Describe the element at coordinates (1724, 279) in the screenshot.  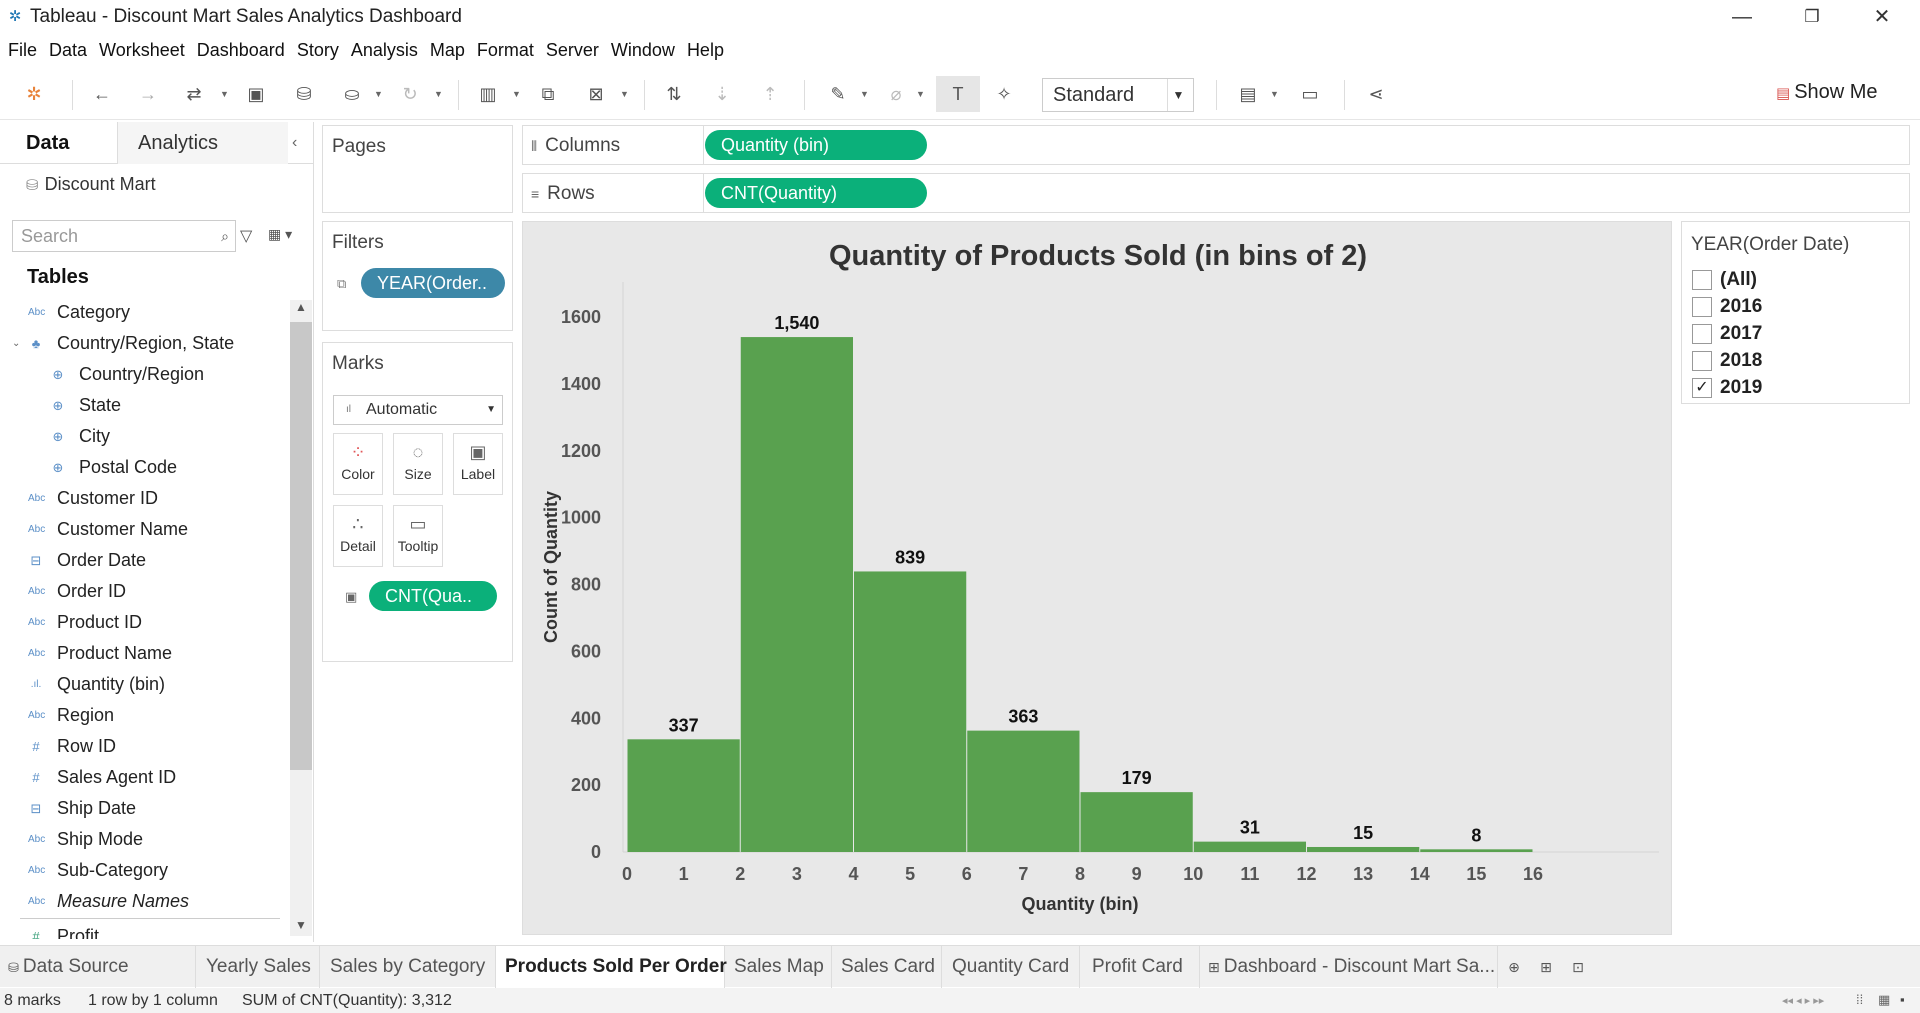
I see `year-option-all: (All)` at that location.